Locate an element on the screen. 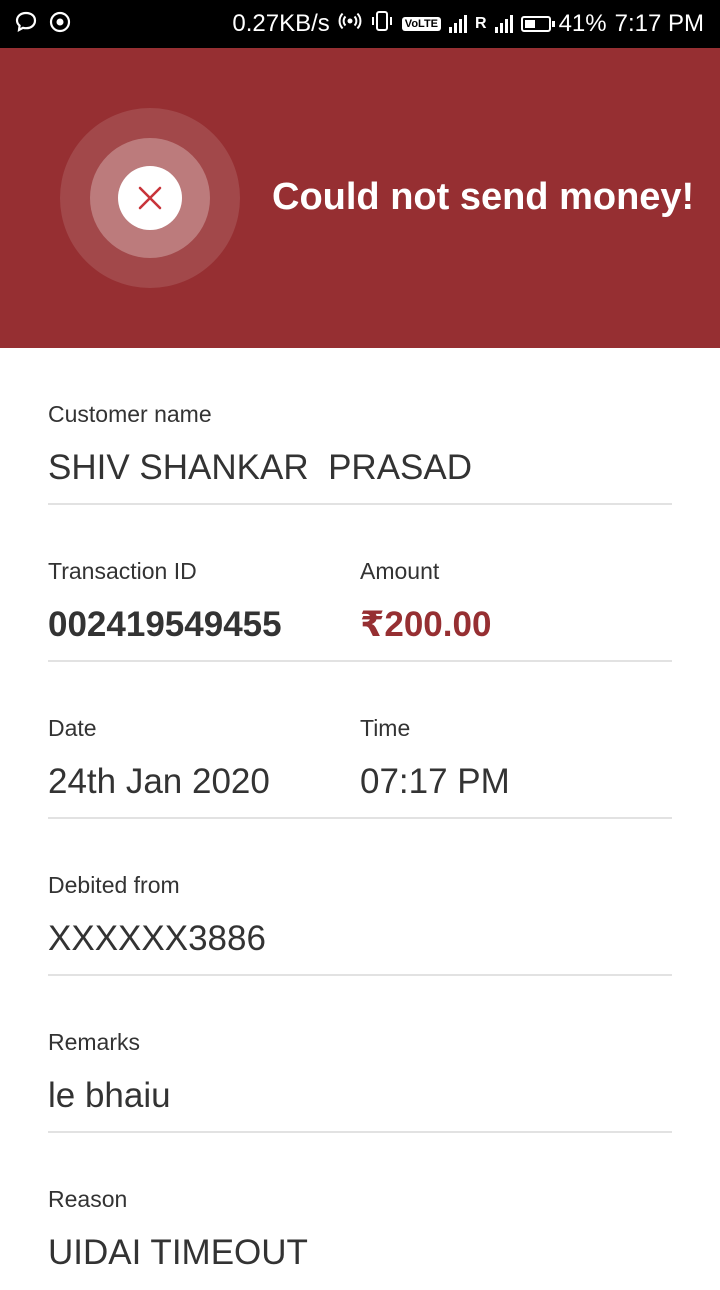 The image size is (720, 1290). status-icon-outer-ring is located at coordinates (150, 198).